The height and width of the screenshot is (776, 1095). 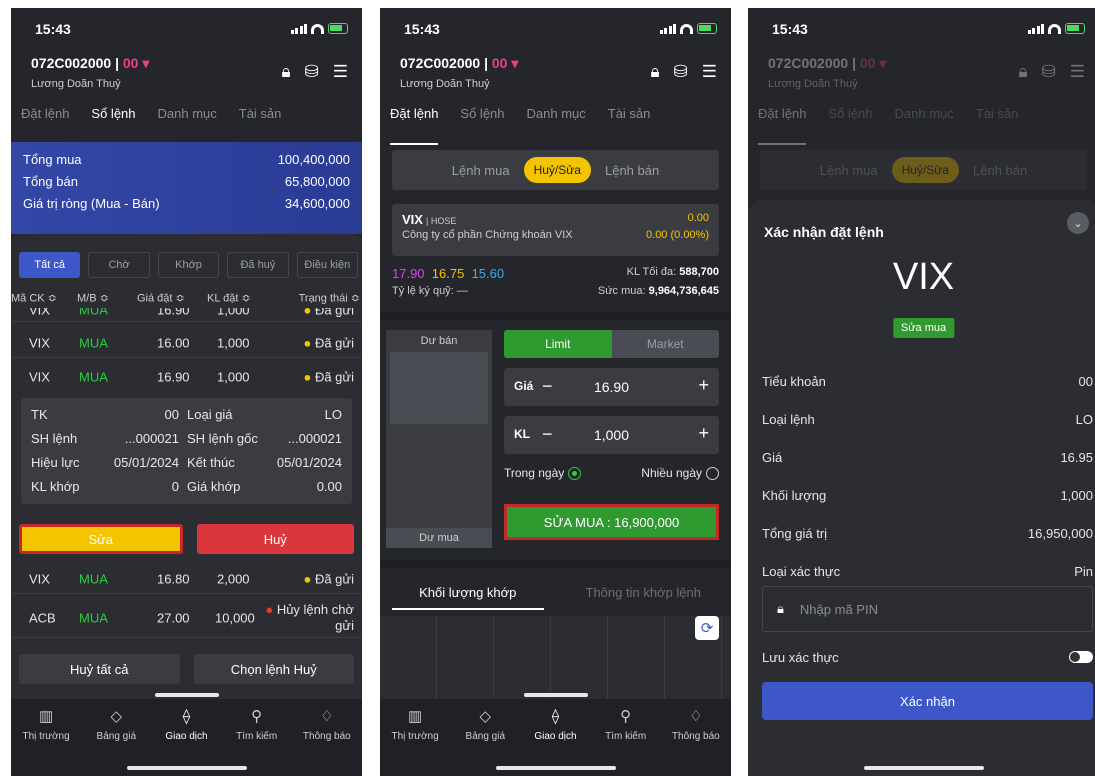 I want to click on trade-icon: ⟠, so click(x=555, y=716).